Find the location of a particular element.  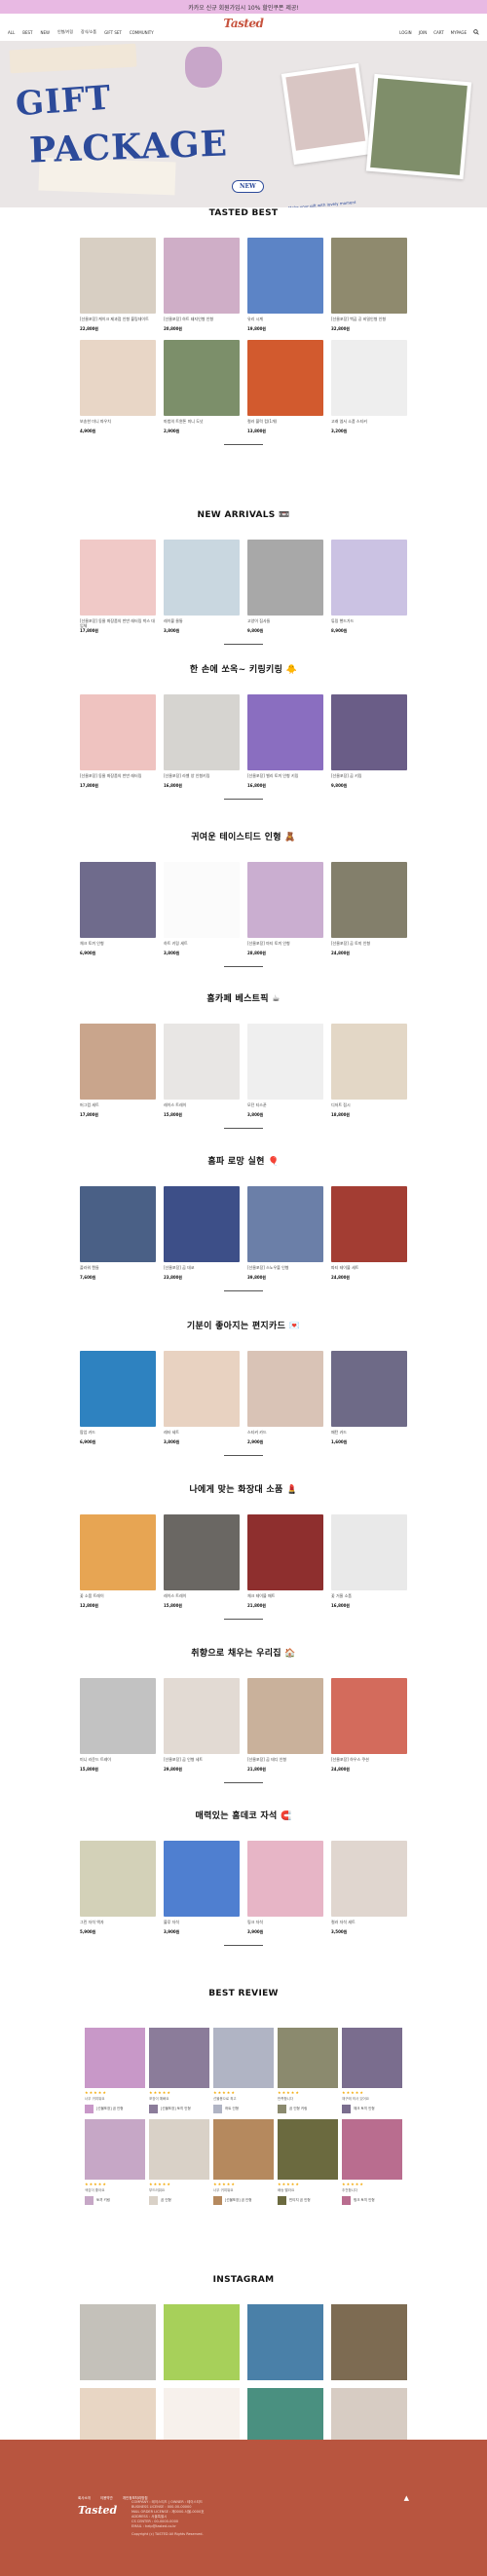

product-card: 하트 키링 세트 3,800원 is located at coordinates (202, 909).